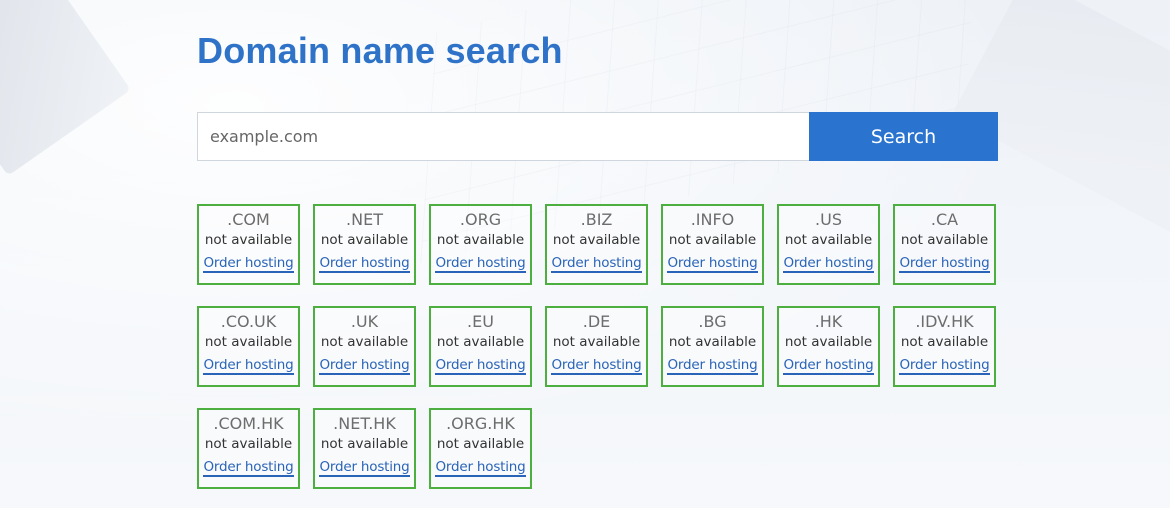  I want to click on domain-tld-label: .NET.HK, so click(364, 423).